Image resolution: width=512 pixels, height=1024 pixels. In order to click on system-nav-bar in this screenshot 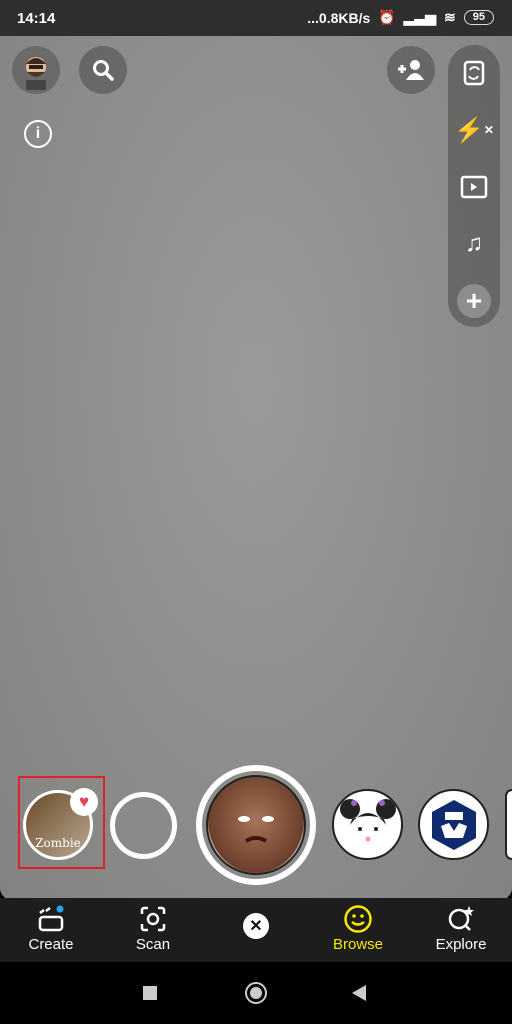, I will do `click(256, 993)`.